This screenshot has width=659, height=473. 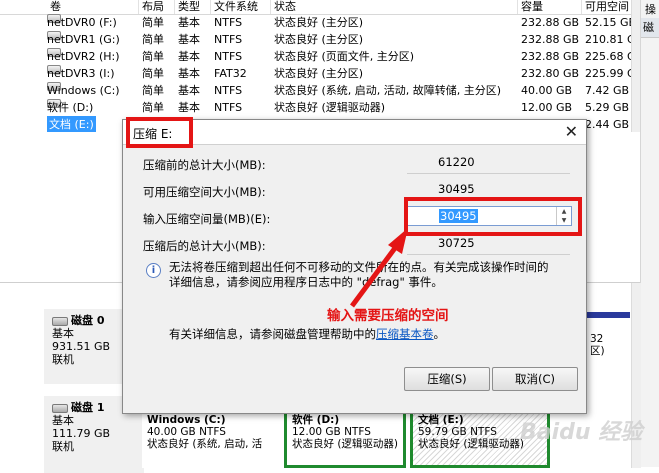 I want to click on annotation-arrow-shaft, so click(x=375, y=275).